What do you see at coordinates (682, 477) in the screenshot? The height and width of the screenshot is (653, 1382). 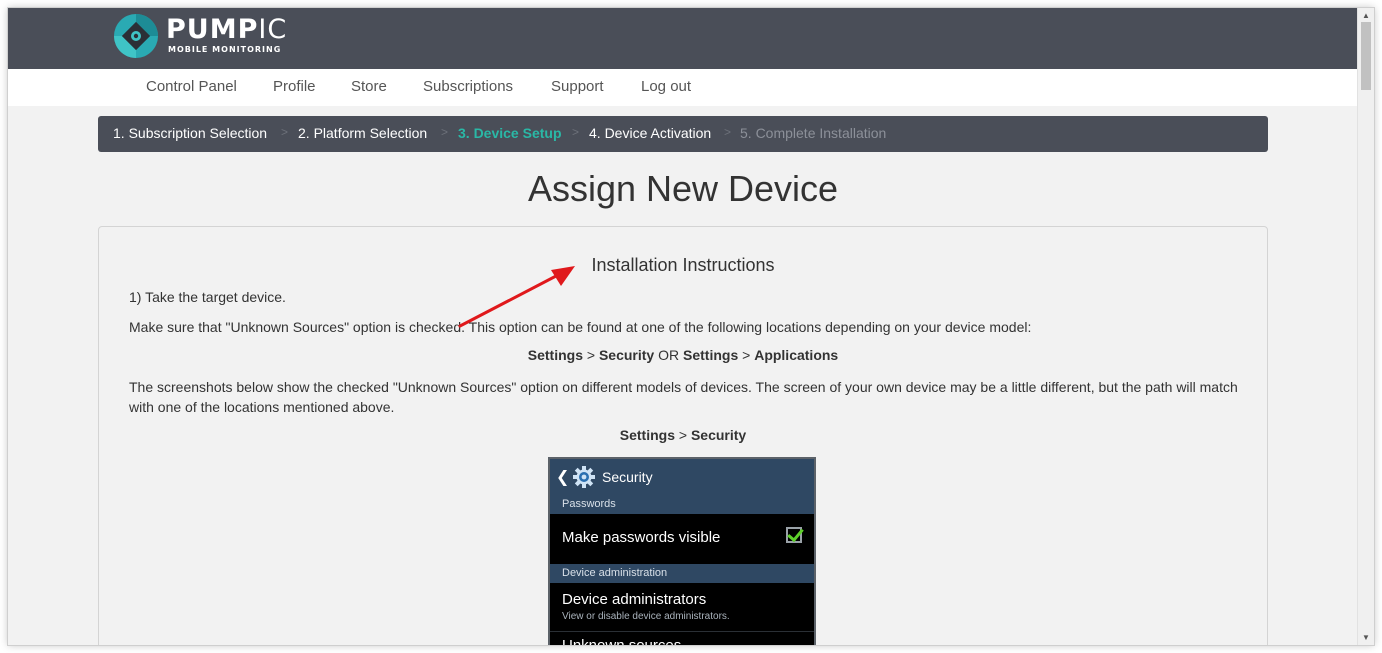 I see `phone-title-bar: ❮ Security` at bounding box center [682, 477].